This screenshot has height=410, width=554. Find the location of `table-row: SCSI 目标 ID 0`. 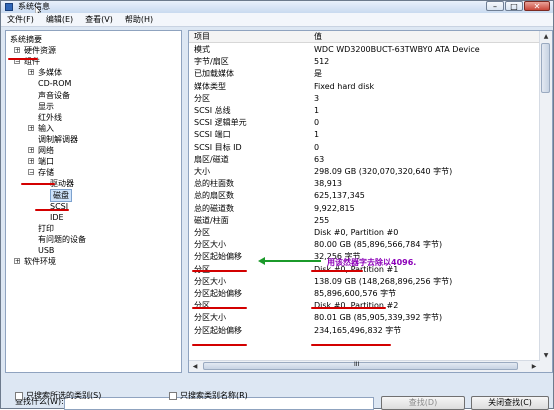

table-row: SCSI 目标 ID 0 is located at coordinates (363, 148).